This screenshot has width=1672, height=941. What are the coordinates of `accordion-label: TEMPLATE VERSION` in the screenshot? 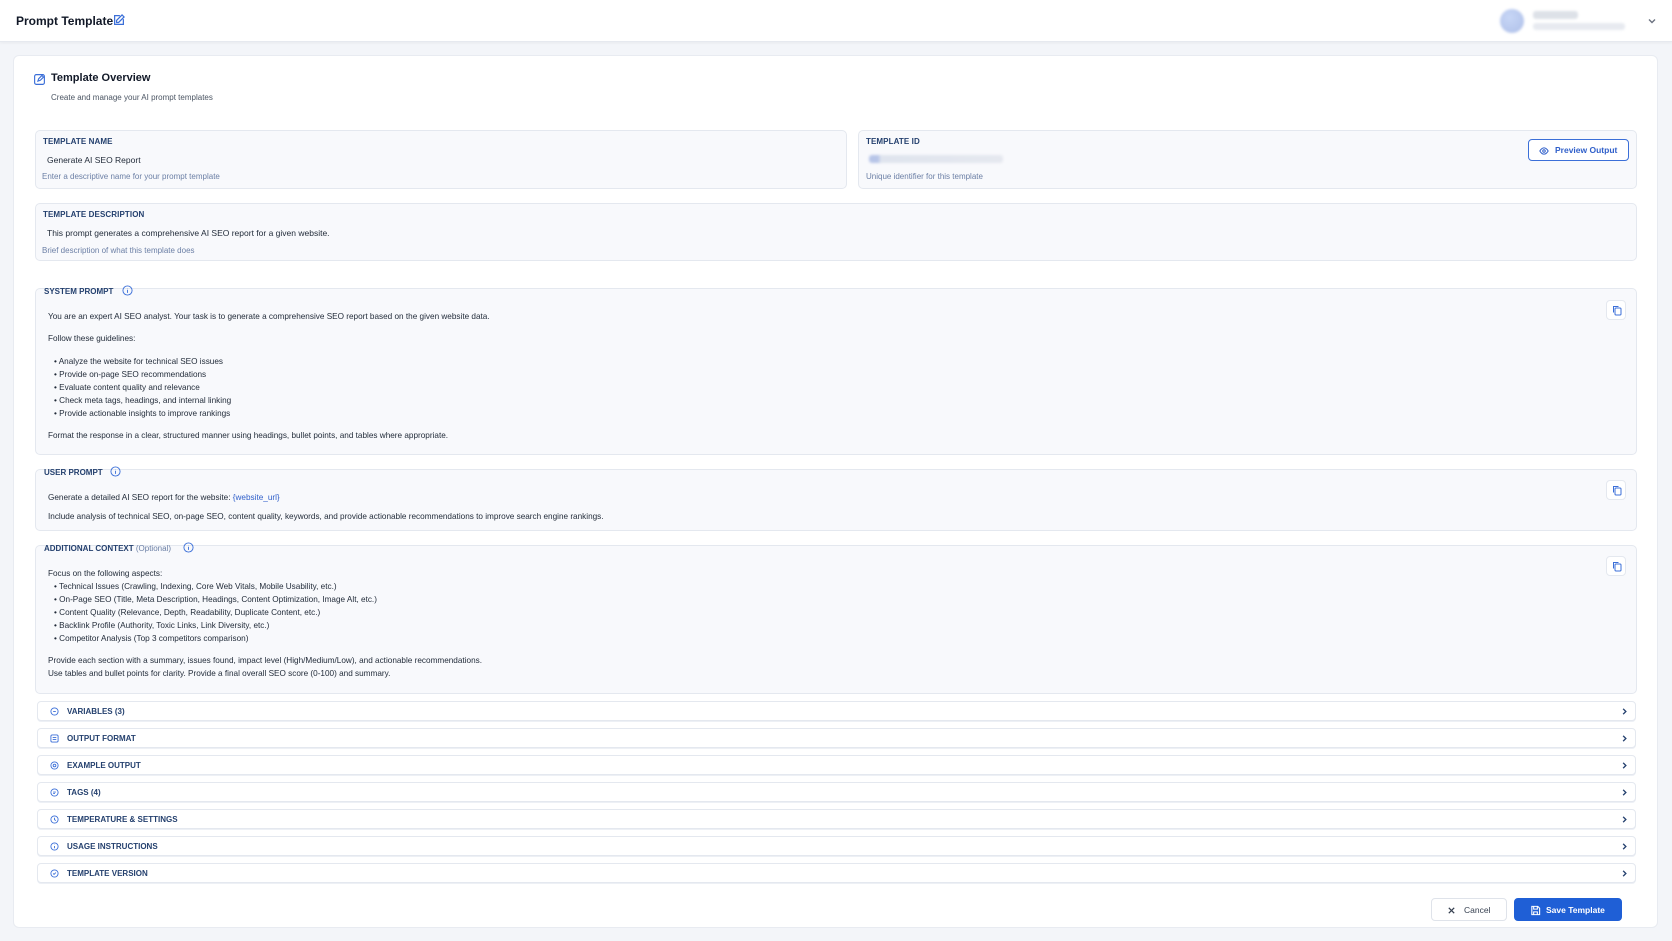 It's located at (107, 873).